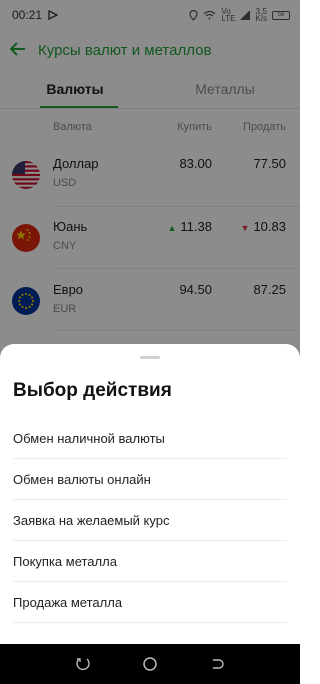 This screenshot has height=684, width=320. Describe the element at coordinates (217, 664) in the screenshot. I see `back-nav-icon` at that location.